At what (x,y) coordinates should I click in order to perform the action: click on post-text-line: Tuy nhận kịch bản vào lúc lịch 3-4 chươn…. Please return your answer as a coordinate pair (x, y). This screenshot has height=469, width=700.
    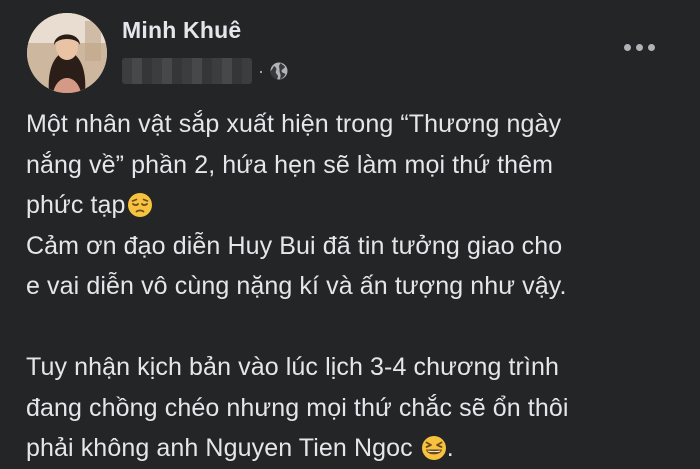
    Looking at the image, I should click on (293, 367).